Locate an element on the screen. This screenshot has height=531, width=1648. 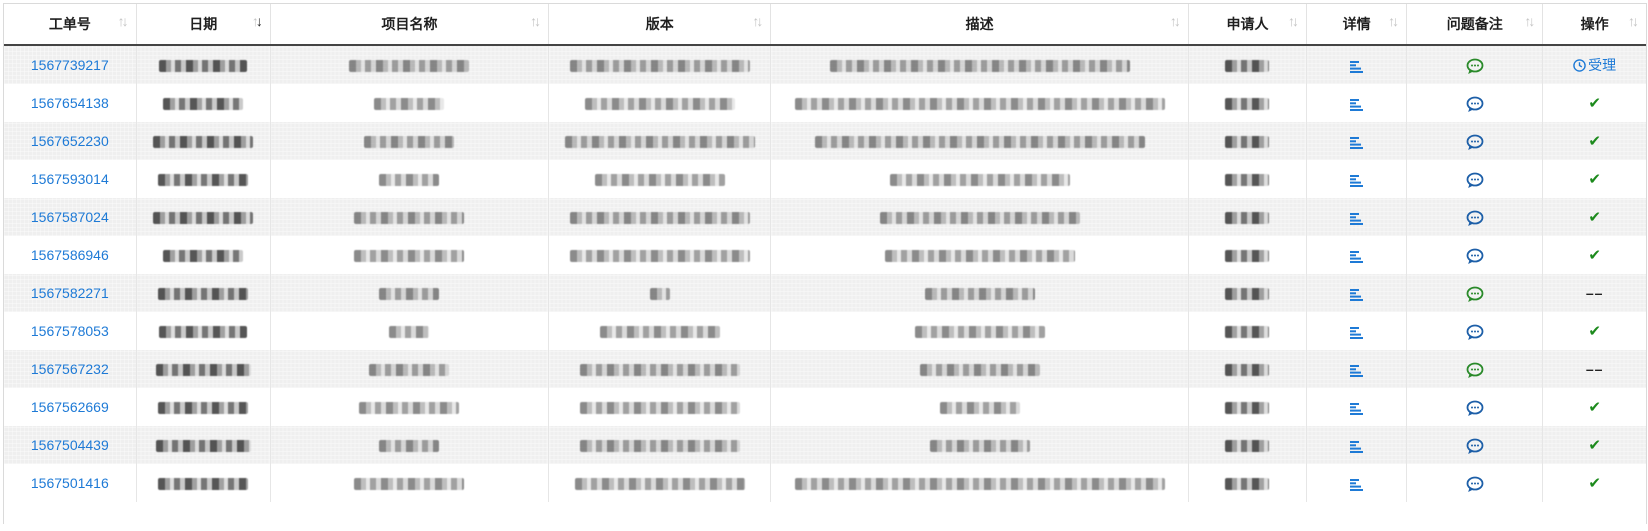
accept-button: 受理 is located at coordinates (1594, 65).